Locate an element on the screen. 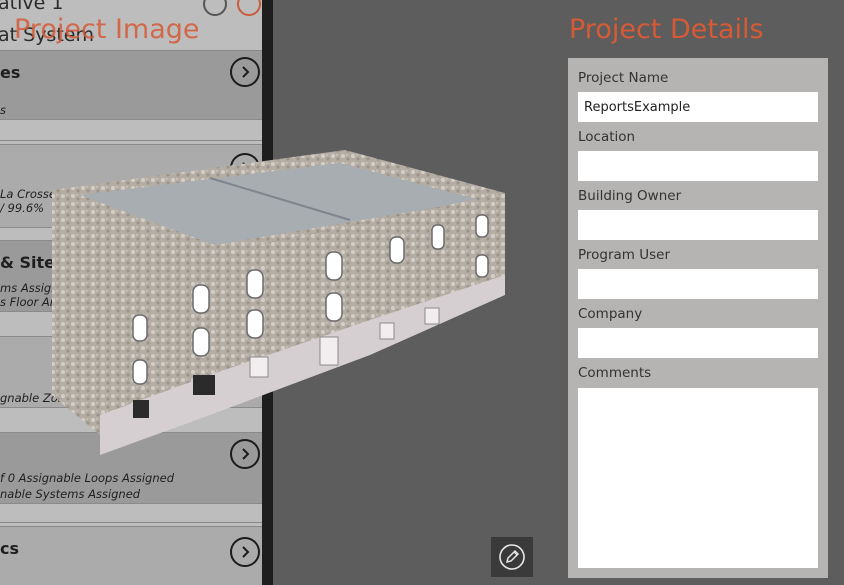 The width and height of the screenshot is (844, 585). program-user-input is located at coordinates (698, 284).